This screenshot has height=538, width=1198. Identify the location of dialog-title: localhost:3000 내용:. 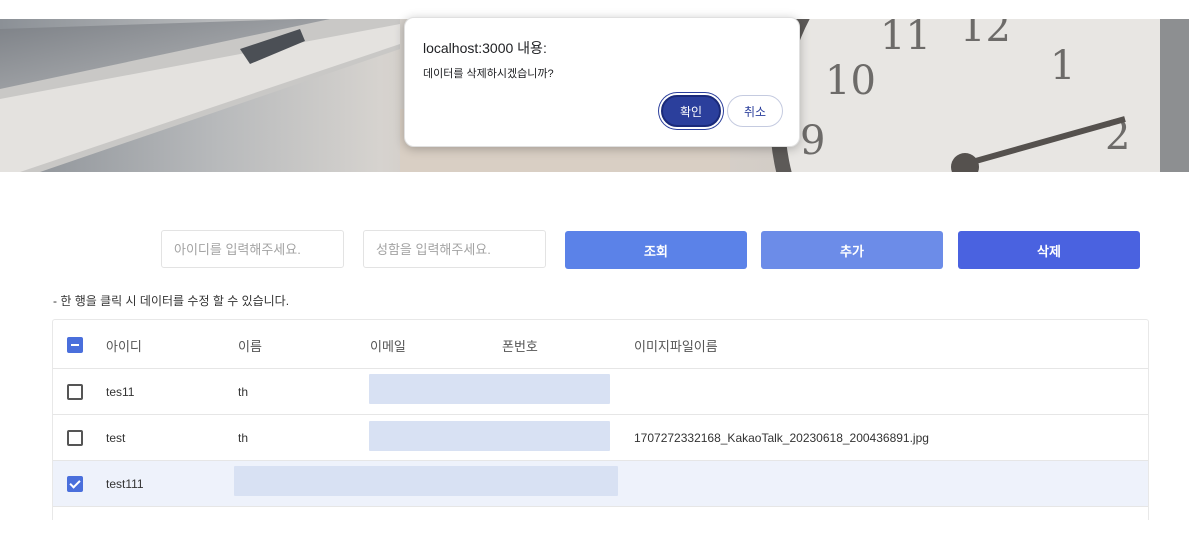
(485, 48).